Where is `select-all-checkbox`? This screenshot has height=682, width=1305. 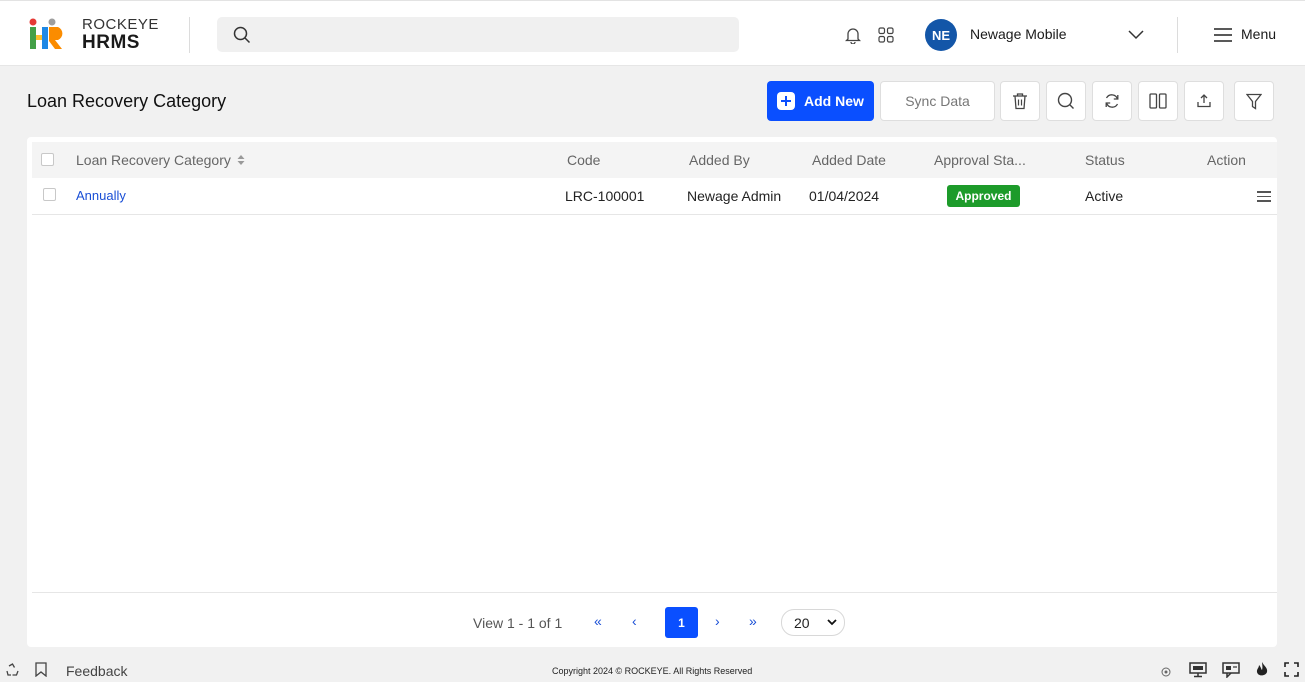 select-all-checkbox is located at coordinates (47, 159).